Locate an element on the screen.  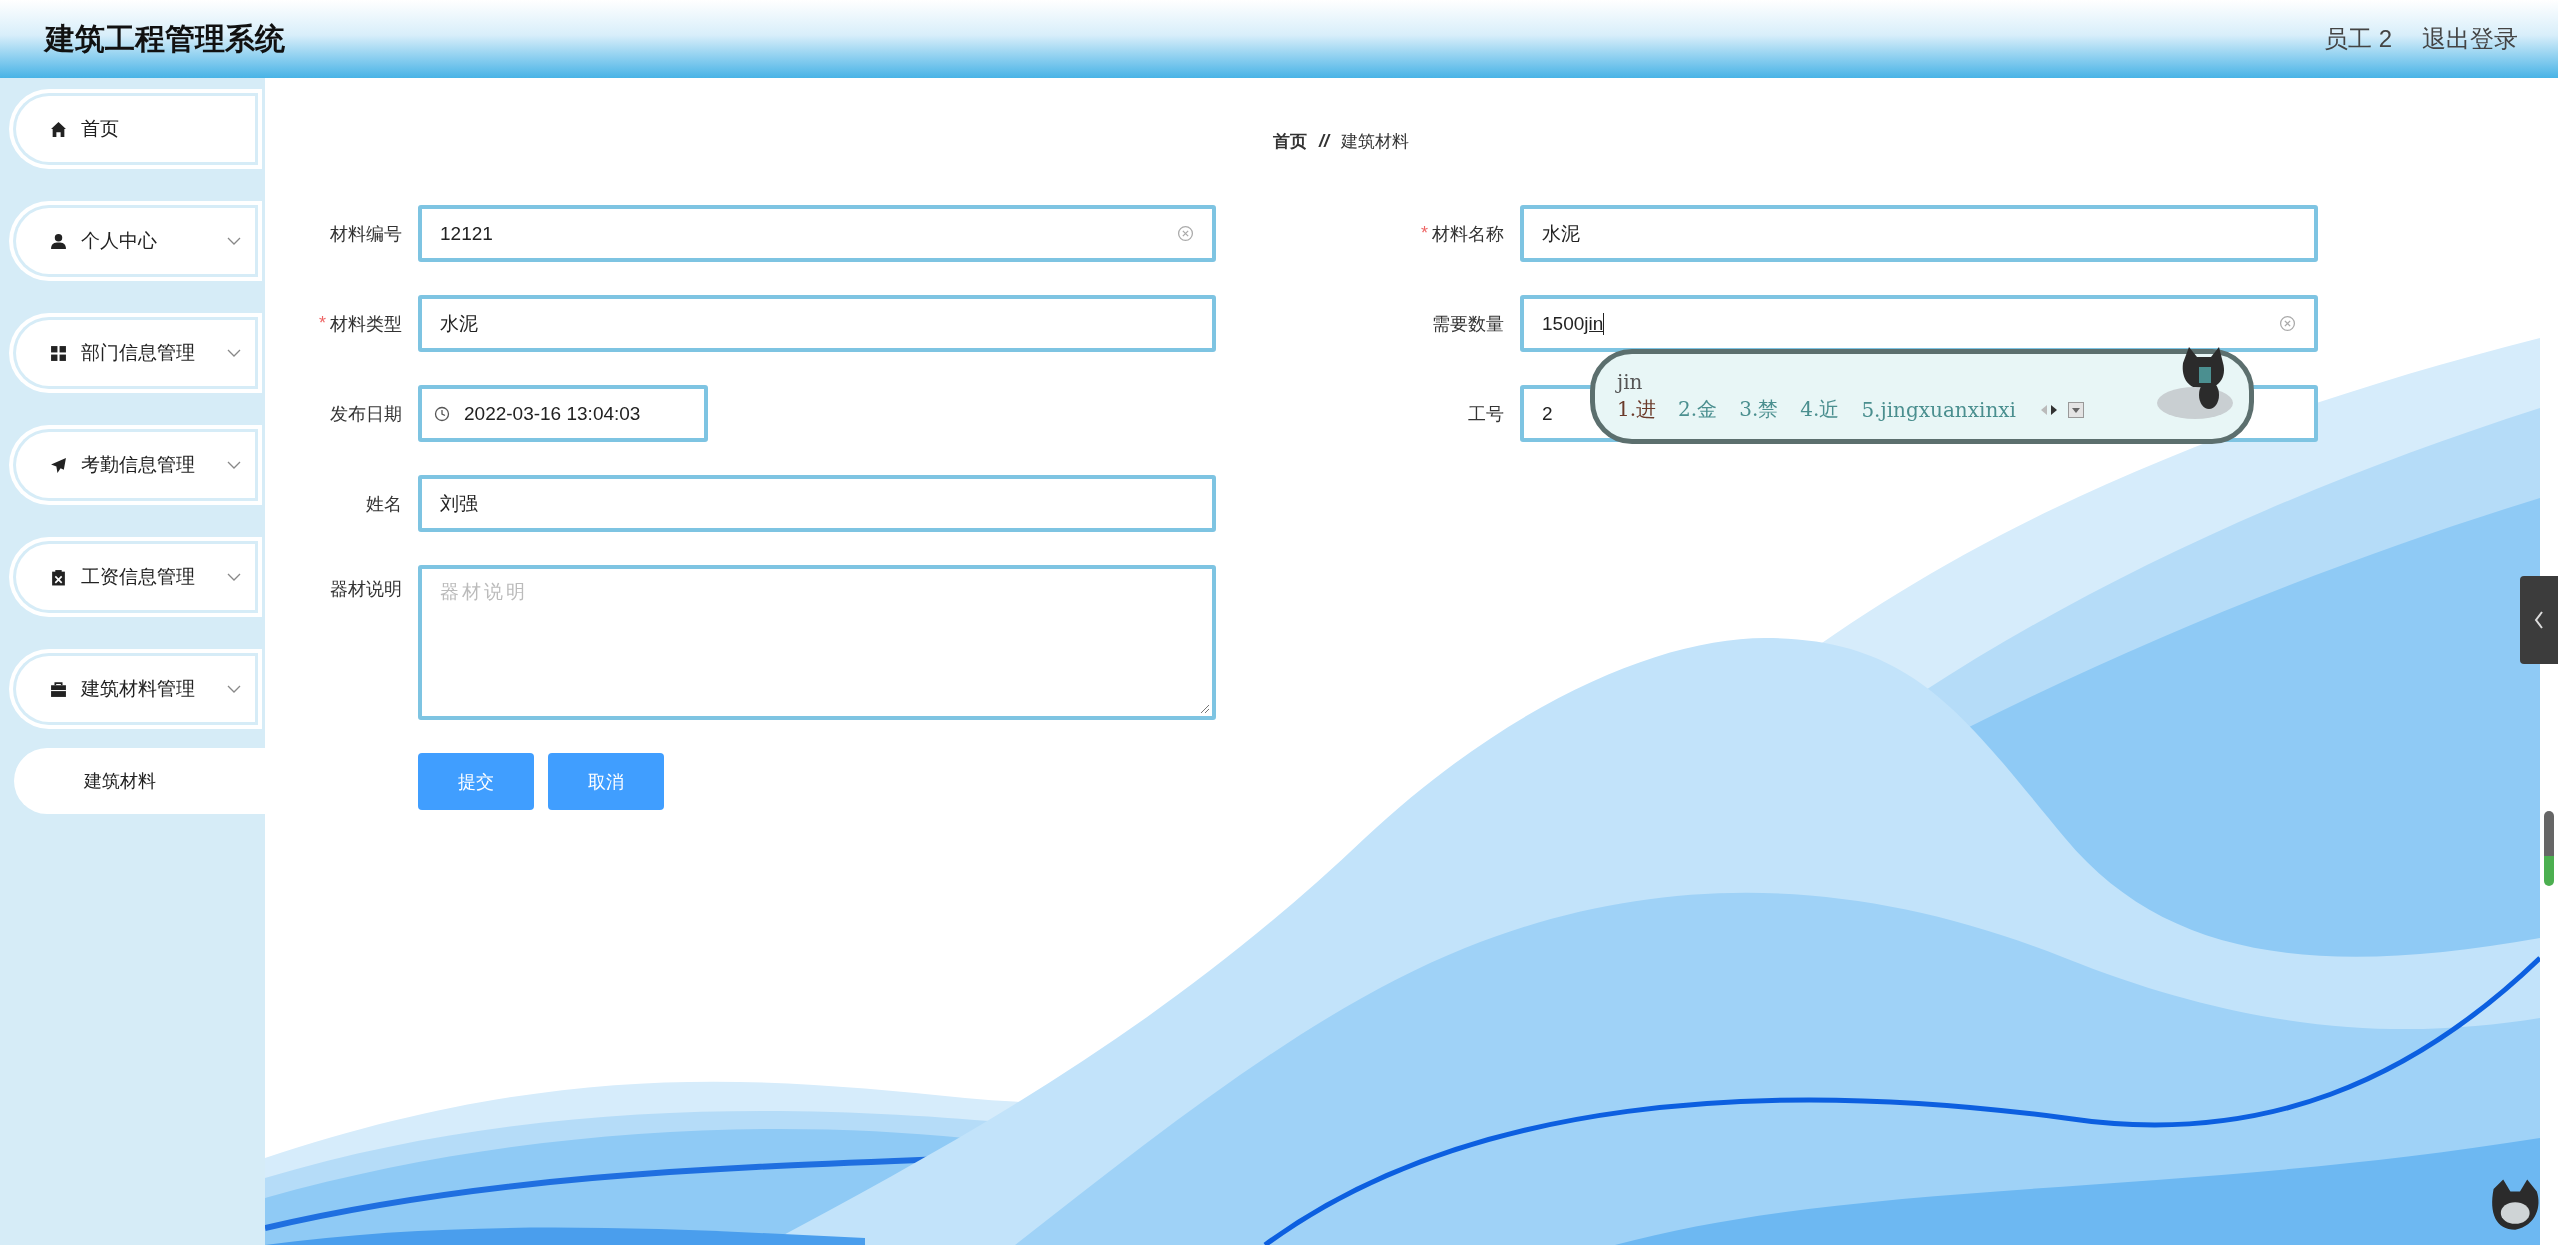
chevron-left-icon is located at coordinates (2539, 620).